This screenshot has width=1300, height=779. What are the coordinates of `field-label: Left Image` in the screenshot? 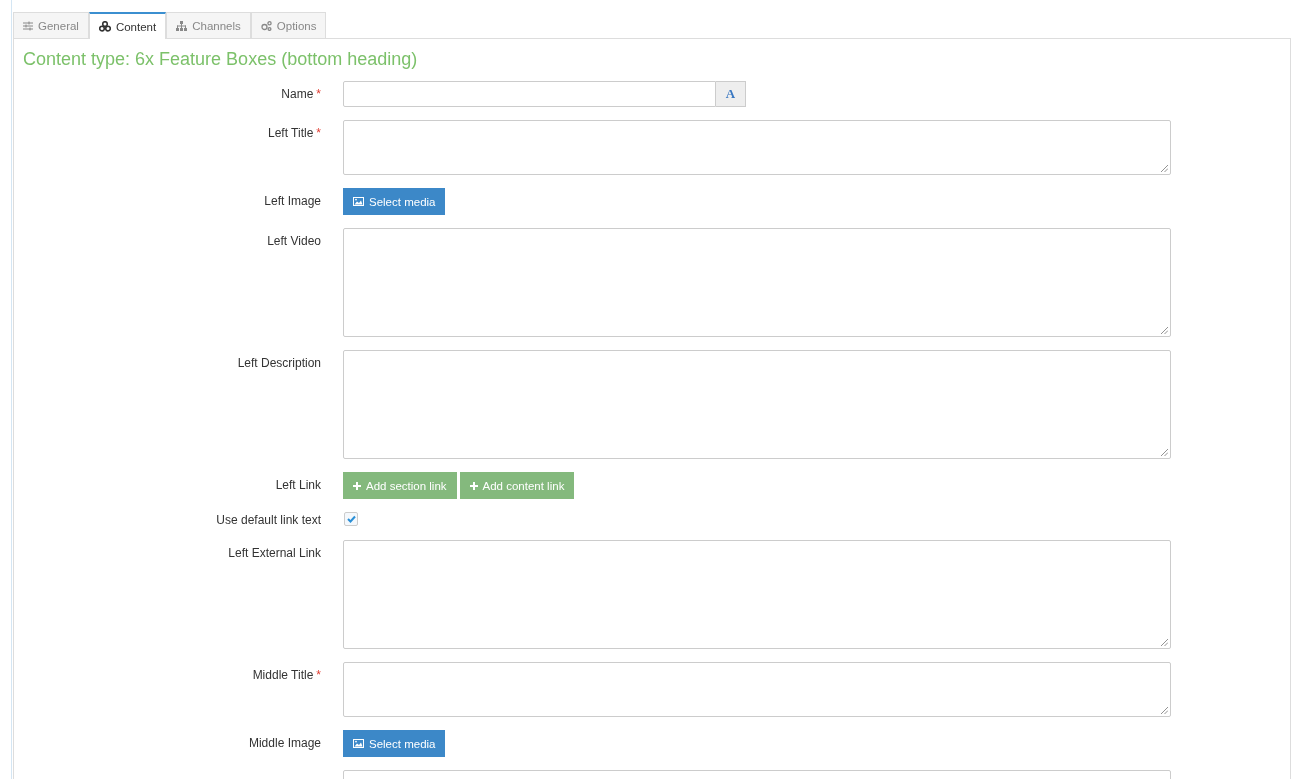 It's located at (292, 201).